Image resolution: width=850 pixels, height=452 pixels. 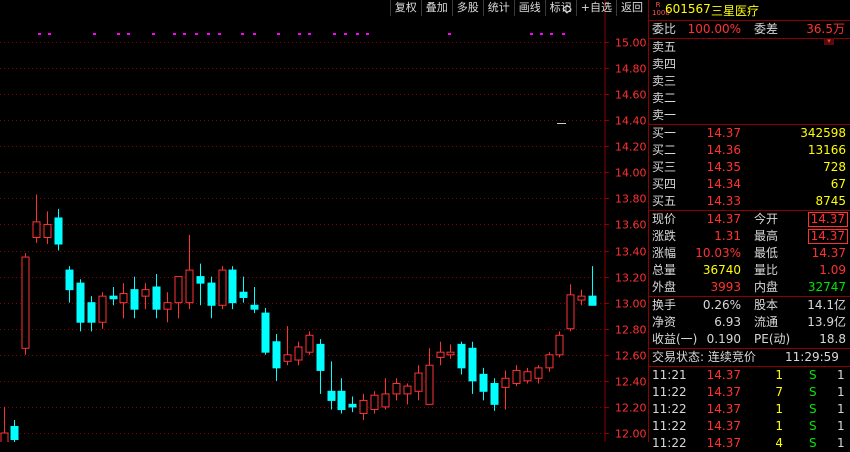 I want to click on restore-rights-button: 复权, so click(x=405, y=8).